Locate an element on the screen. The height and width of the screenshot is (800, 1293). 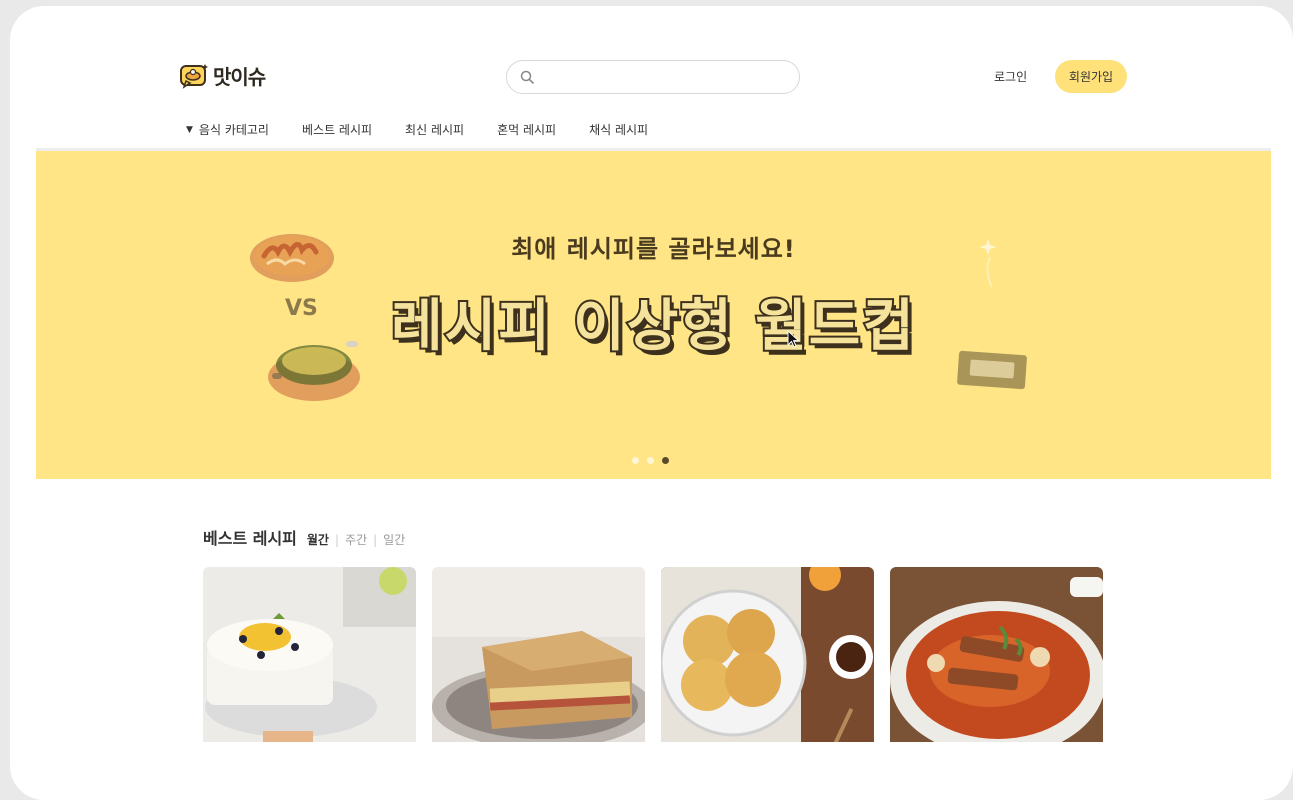
nav-item-label: 음식 카테고리 is located at coordinates (233, 130).